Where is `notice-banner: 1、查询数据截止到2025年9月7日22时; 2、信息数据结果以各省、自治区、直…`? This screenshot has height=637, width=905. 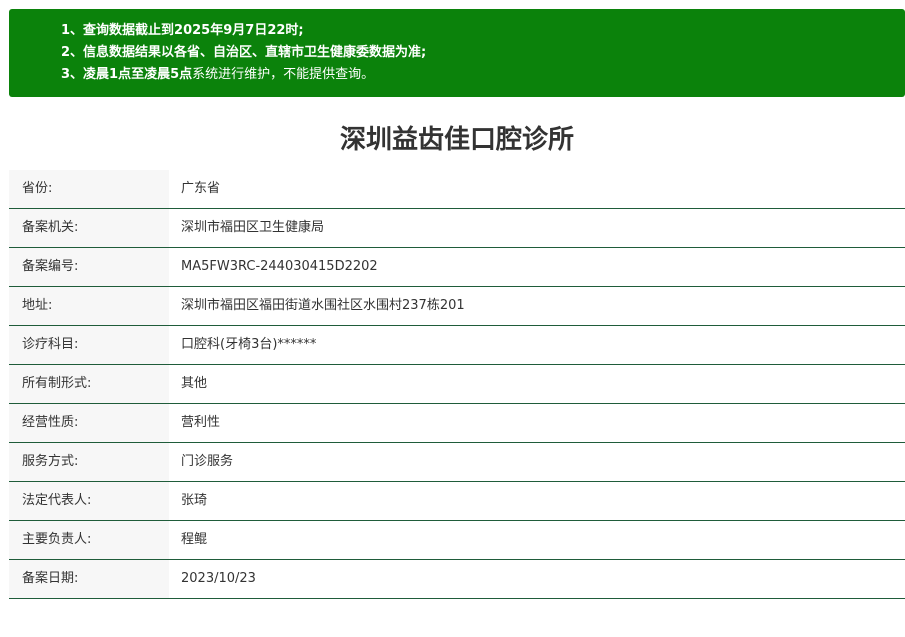 notice-banner: 1、查询数据截止到2025年9月7日22时; 2、信息数据结果以各省、自治区、直… is located at coordinates (457, 53).